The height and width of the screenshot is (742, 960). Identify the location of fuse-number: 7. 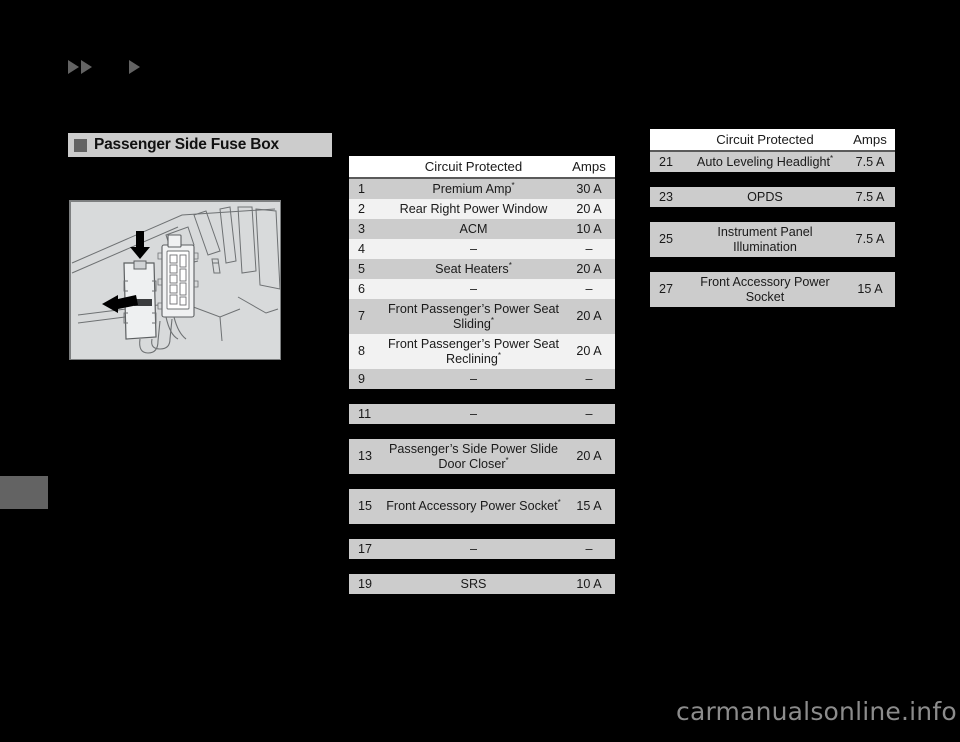
(366, 316).